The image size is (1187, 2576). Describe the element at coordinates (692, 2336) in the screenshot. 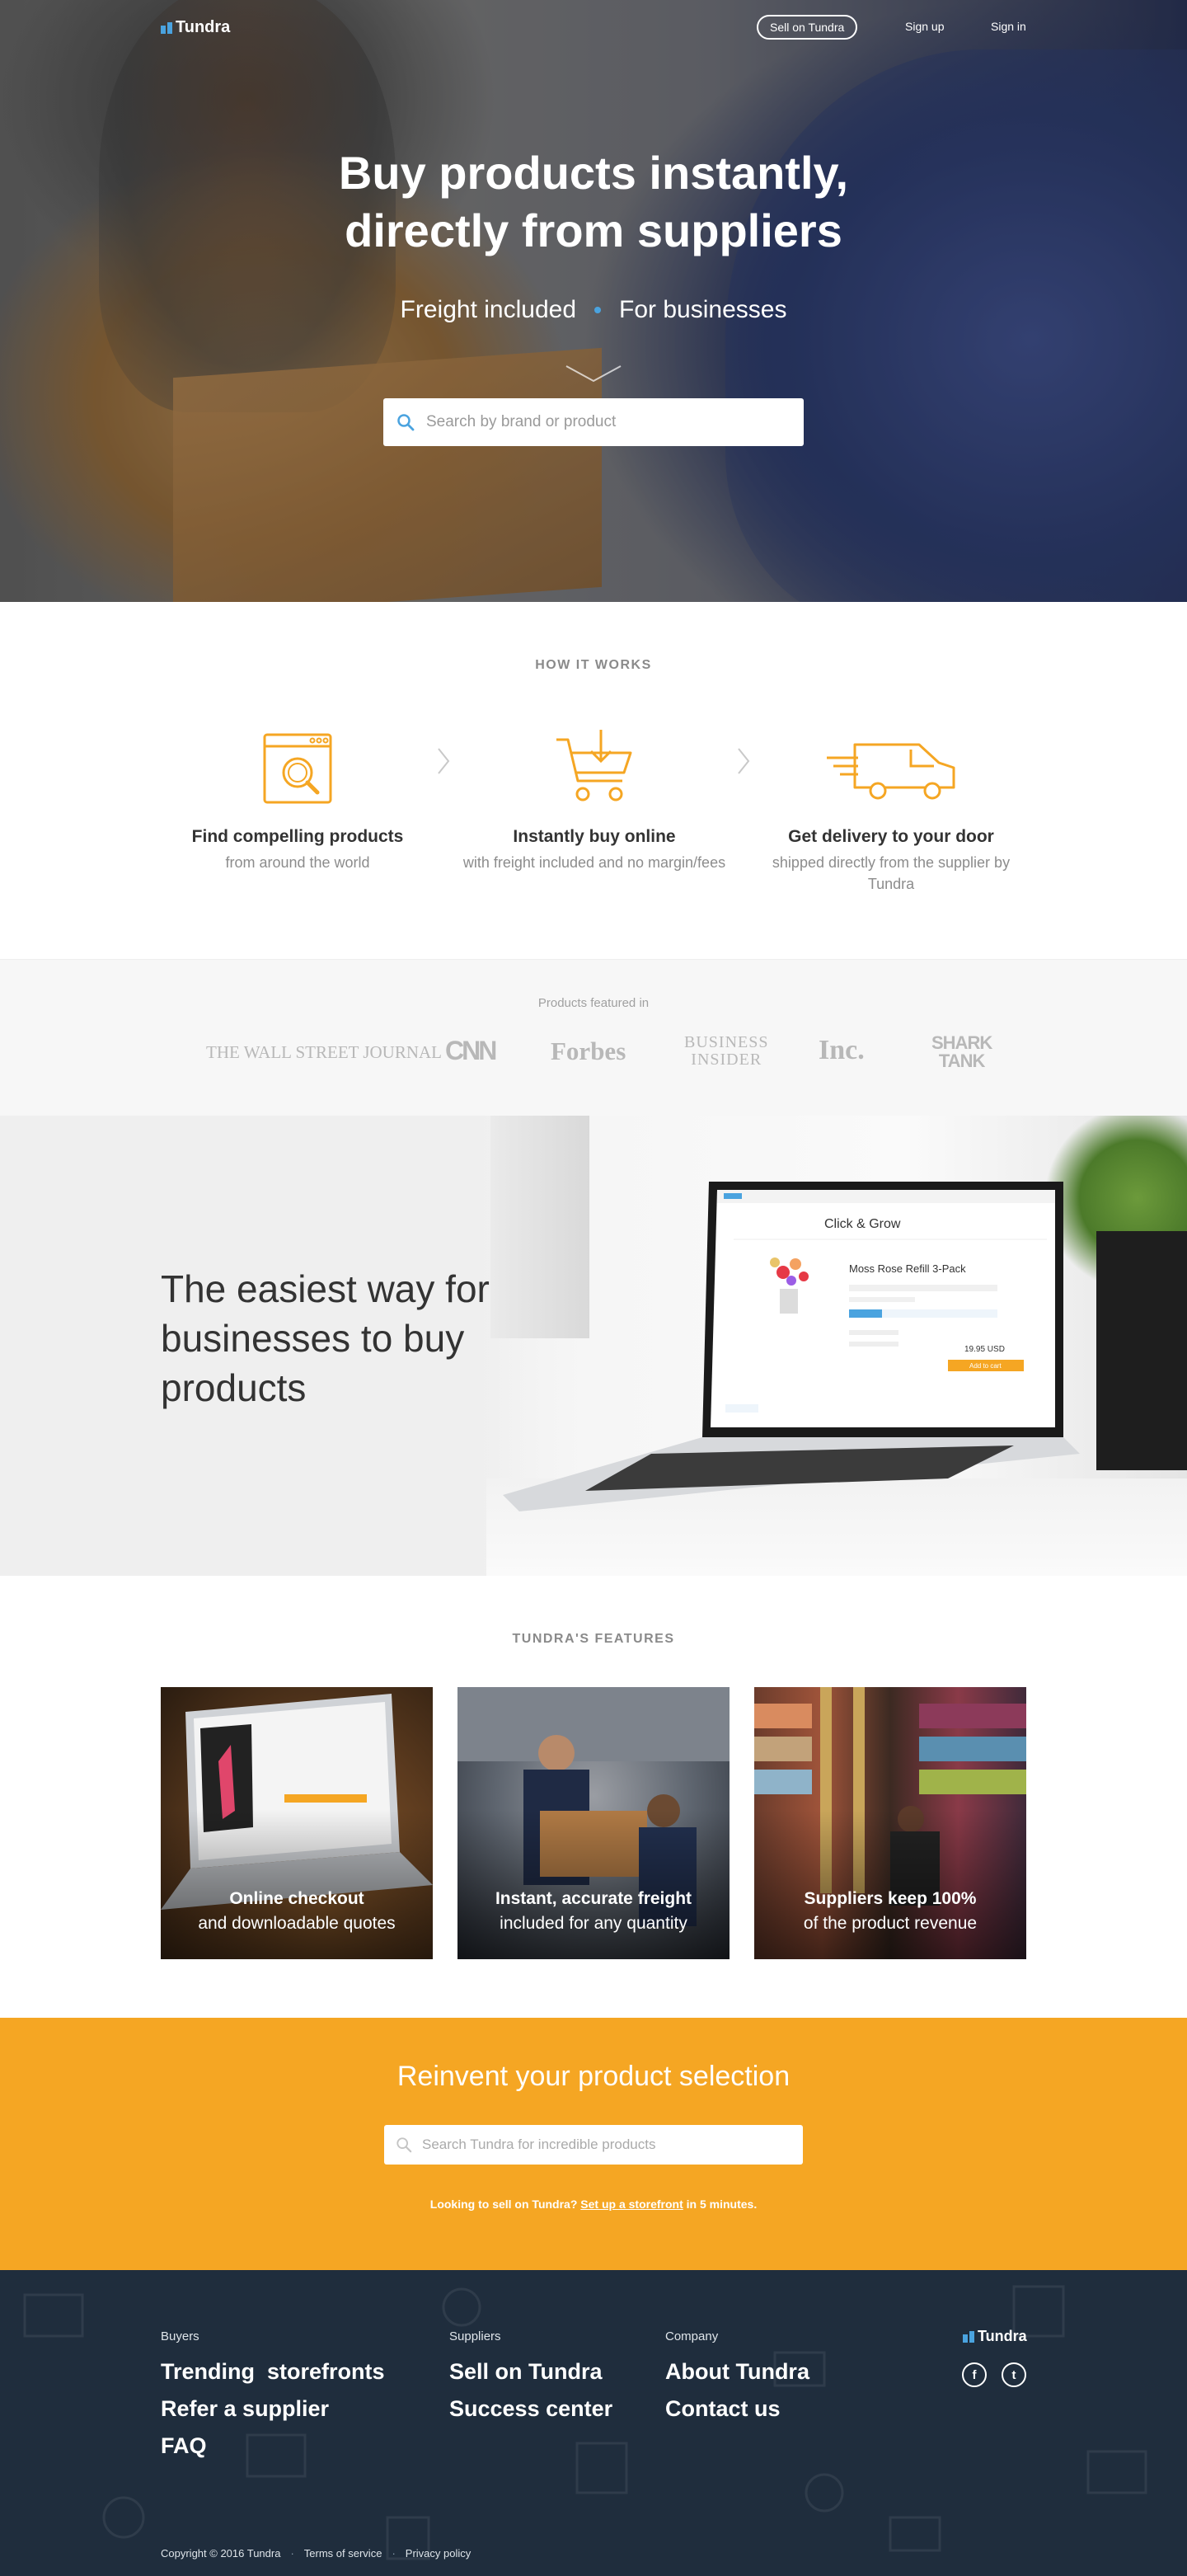

I see `footer-heading: Company` at that location.